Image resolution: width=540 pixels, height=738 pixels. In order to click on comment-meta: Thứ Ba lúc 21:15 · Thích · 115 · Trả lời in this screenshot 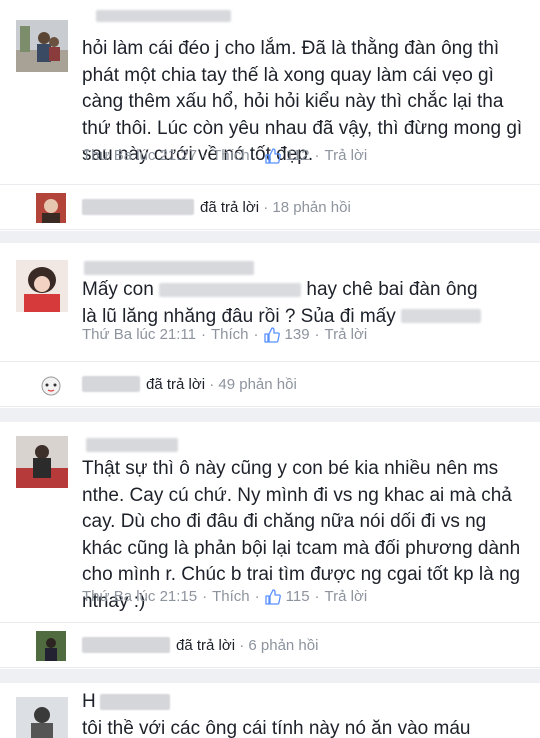, I will do `click(224, 596)`.